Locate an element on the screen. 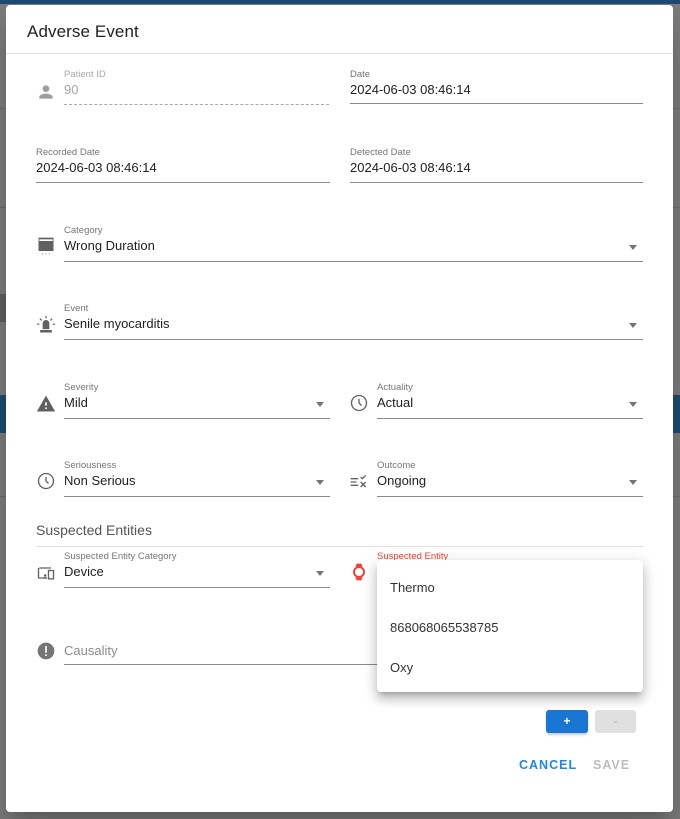  patient-id-field: Patient ID 90 is located at coordinates (196, 87).